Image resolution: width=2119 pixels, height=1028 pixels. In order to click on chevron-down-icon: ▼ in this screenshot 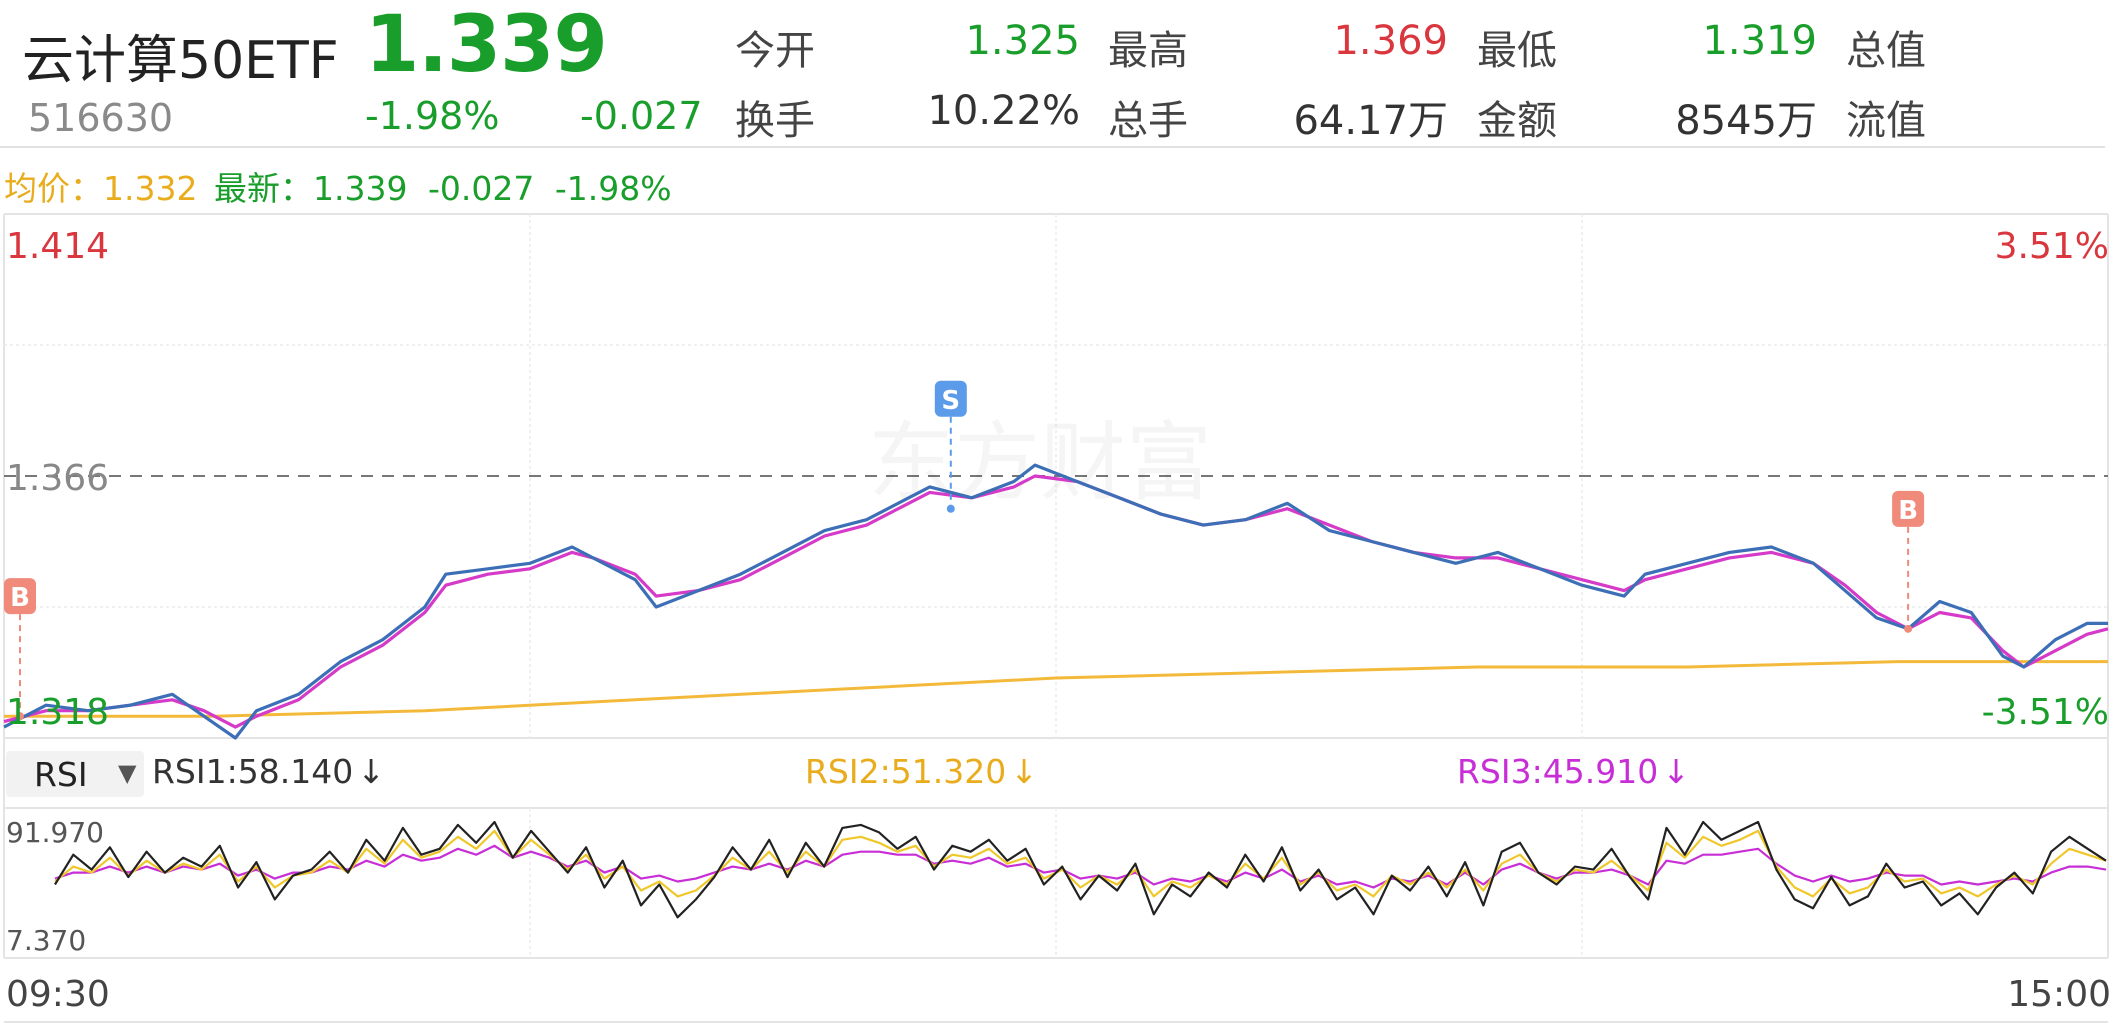, I will do `click(127, 773)`.